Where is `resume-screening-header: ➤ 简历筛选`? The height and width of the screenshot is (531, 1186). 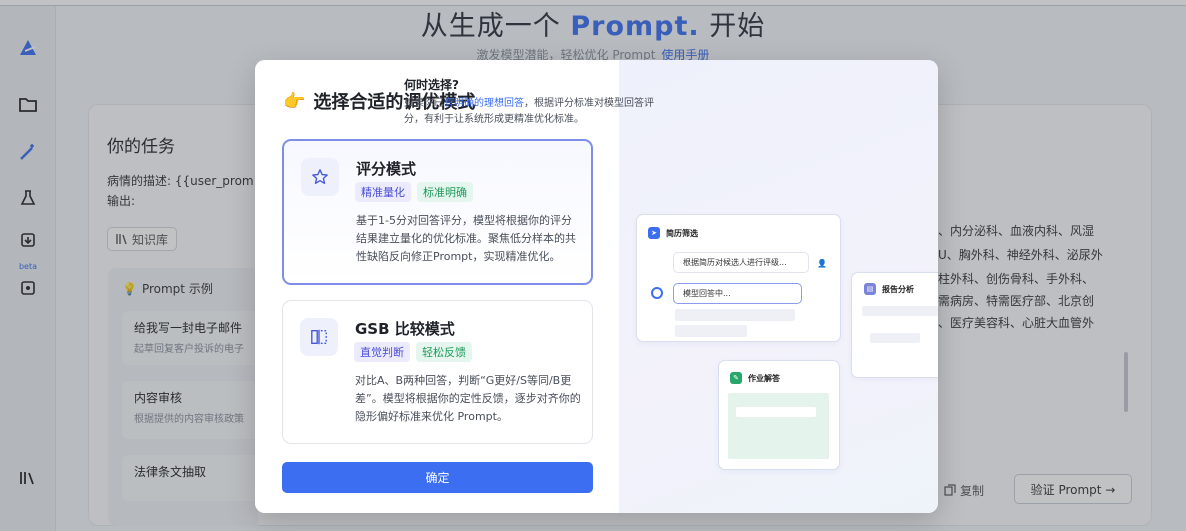
resume-screening-header: ➤ 简历筛选 is located at coordinates (673, 233).